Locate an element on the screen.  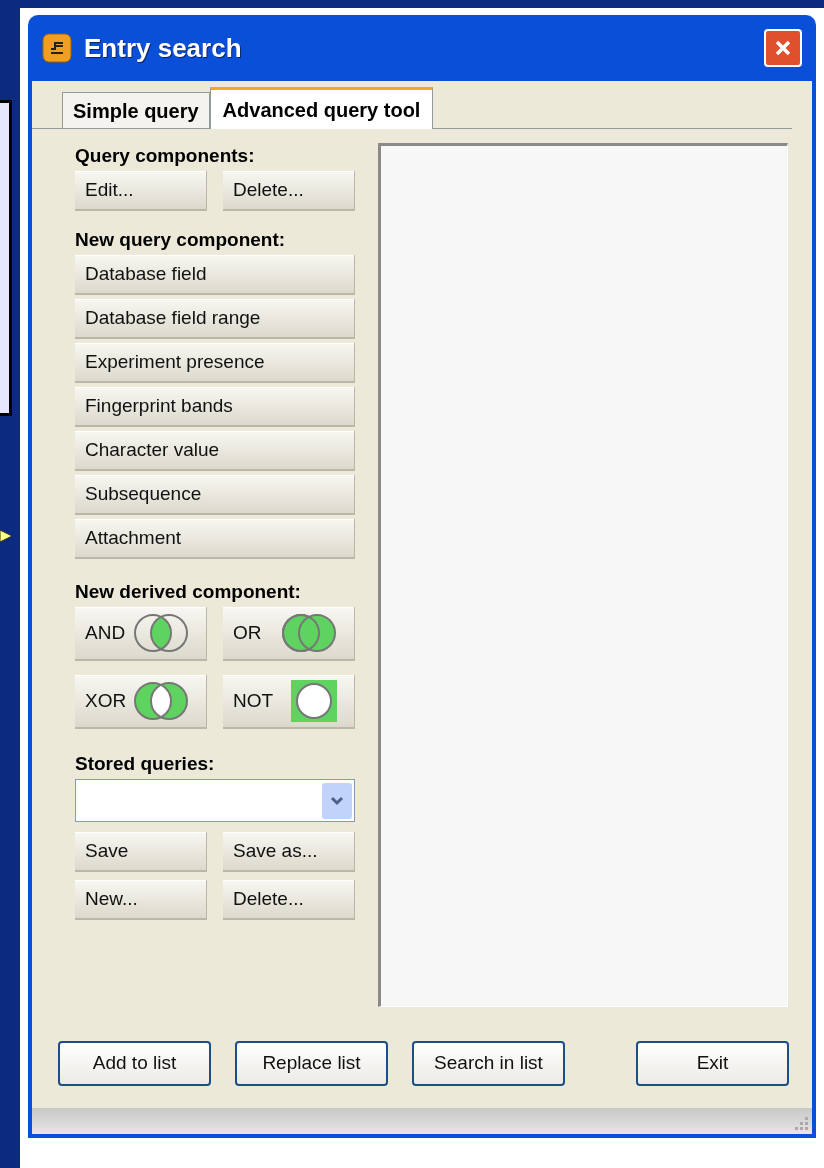
push-button: Fingerprint bands is located at coordinates (215, 407).